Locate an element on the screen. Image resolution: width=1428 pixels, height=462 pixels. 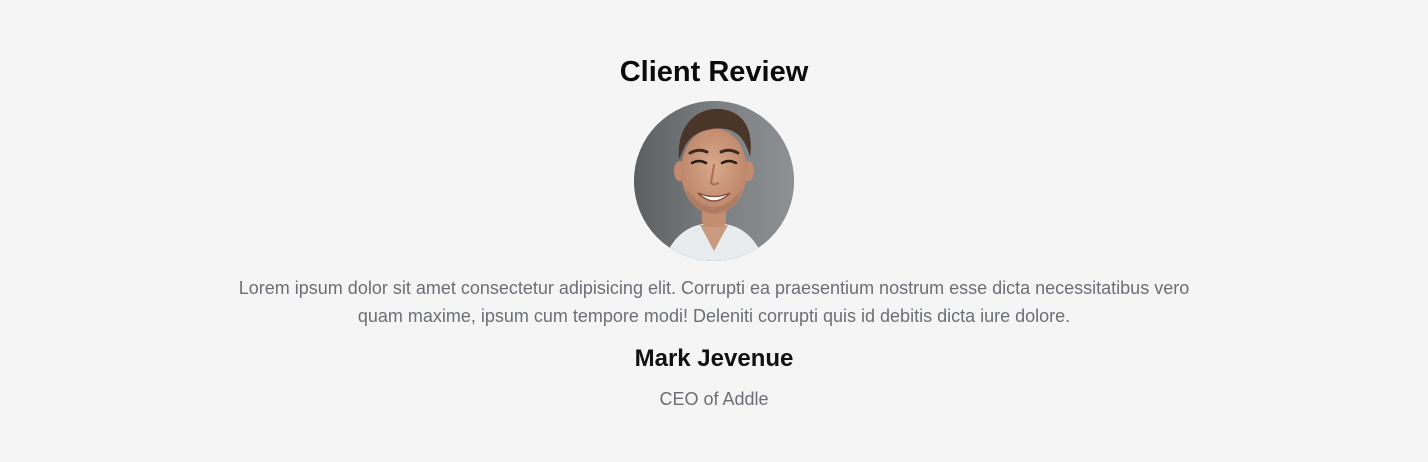
client-role: CEO of Addle is located at coordinates (714, 399).